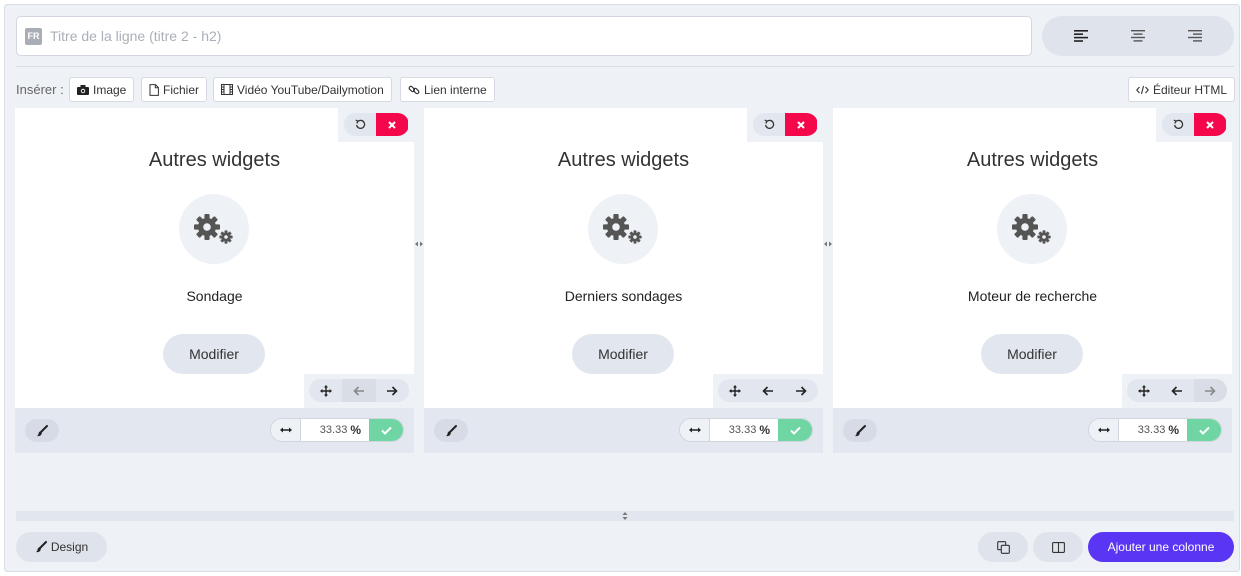 This screenshot has height=576, width=1241. I want to click on alignment-toggle-group, so click(1138, 36).